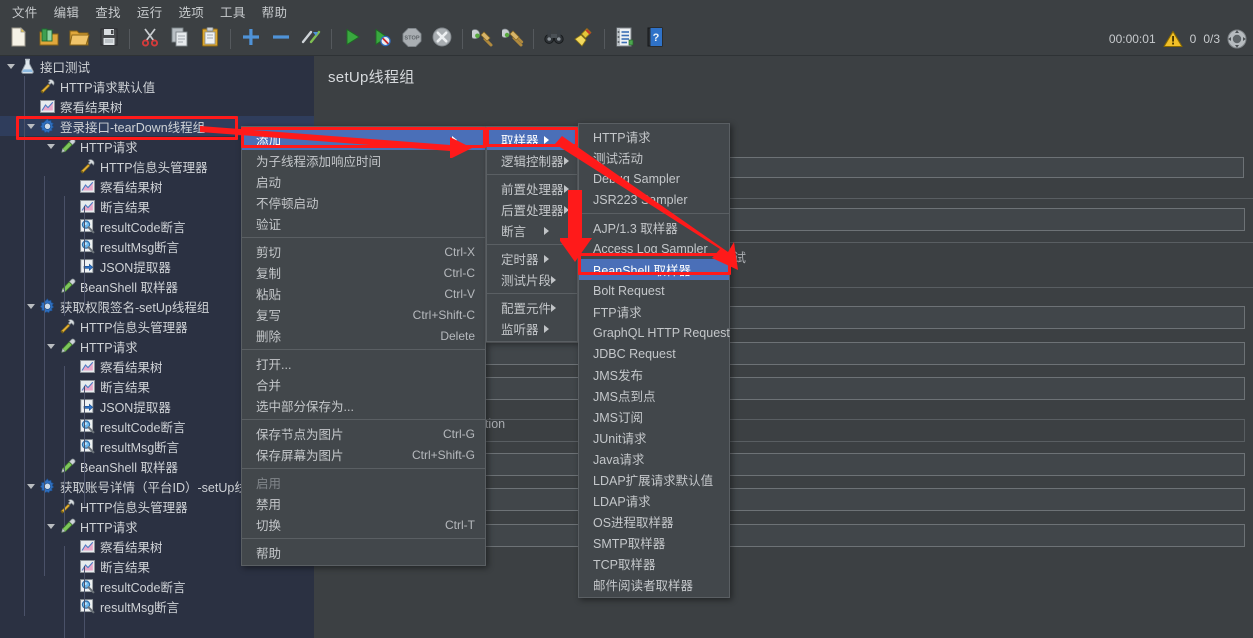 This screenshot has height=638, width=1253. I want to click on menu-file: 文件, so click(25, 11).